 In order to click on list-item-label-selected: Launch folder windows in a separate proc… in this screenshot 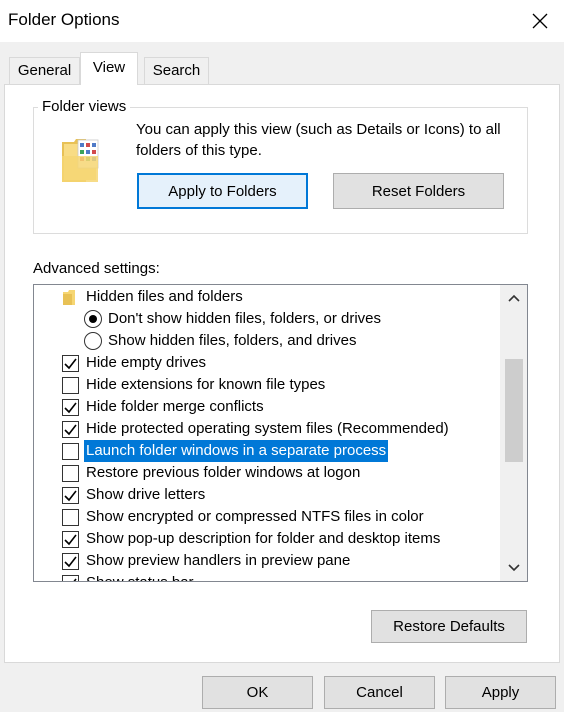, I will do `click(236, 451)`.